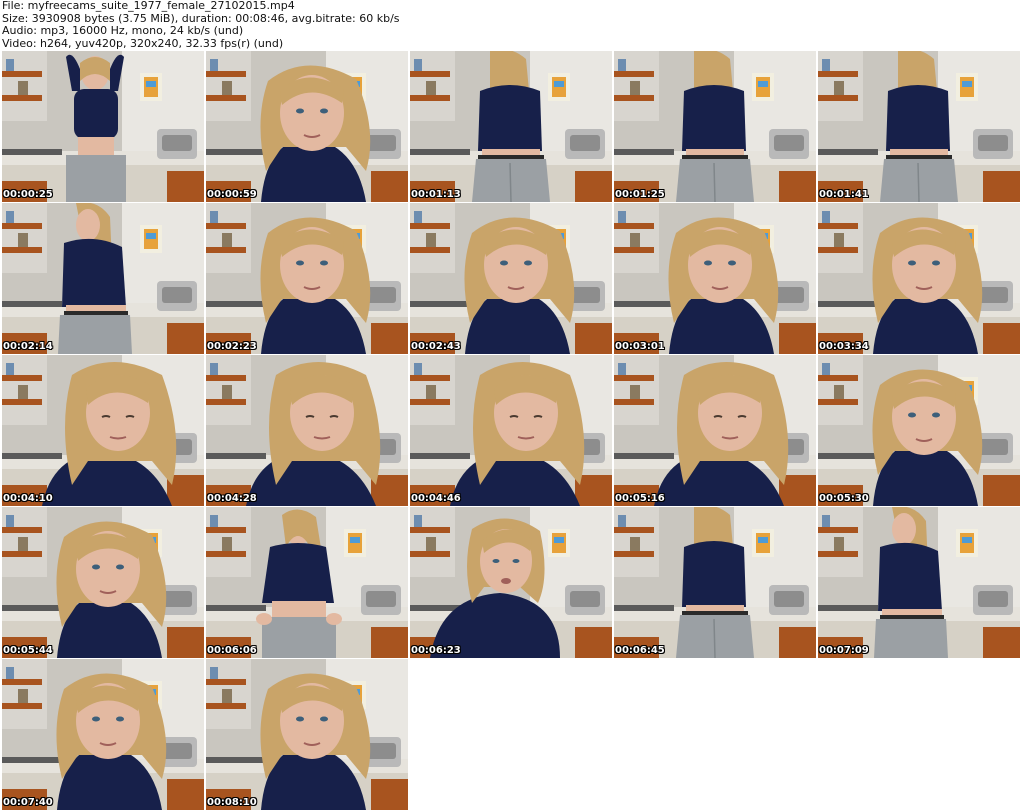 This screenshot has height=811, width=1024. Describe the element at coordinates (28, 650) in the screenshot. I see `frame-timestamp: 00:05:44` at that location.